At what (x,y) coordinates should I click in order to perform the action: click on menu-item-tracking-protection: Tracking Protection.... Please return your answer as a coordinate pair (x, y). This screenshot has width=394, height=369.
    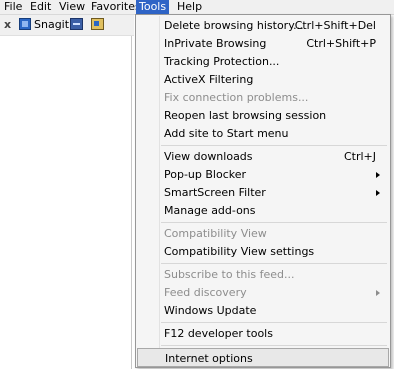
    Looking at the image, I should click on (263, 61).